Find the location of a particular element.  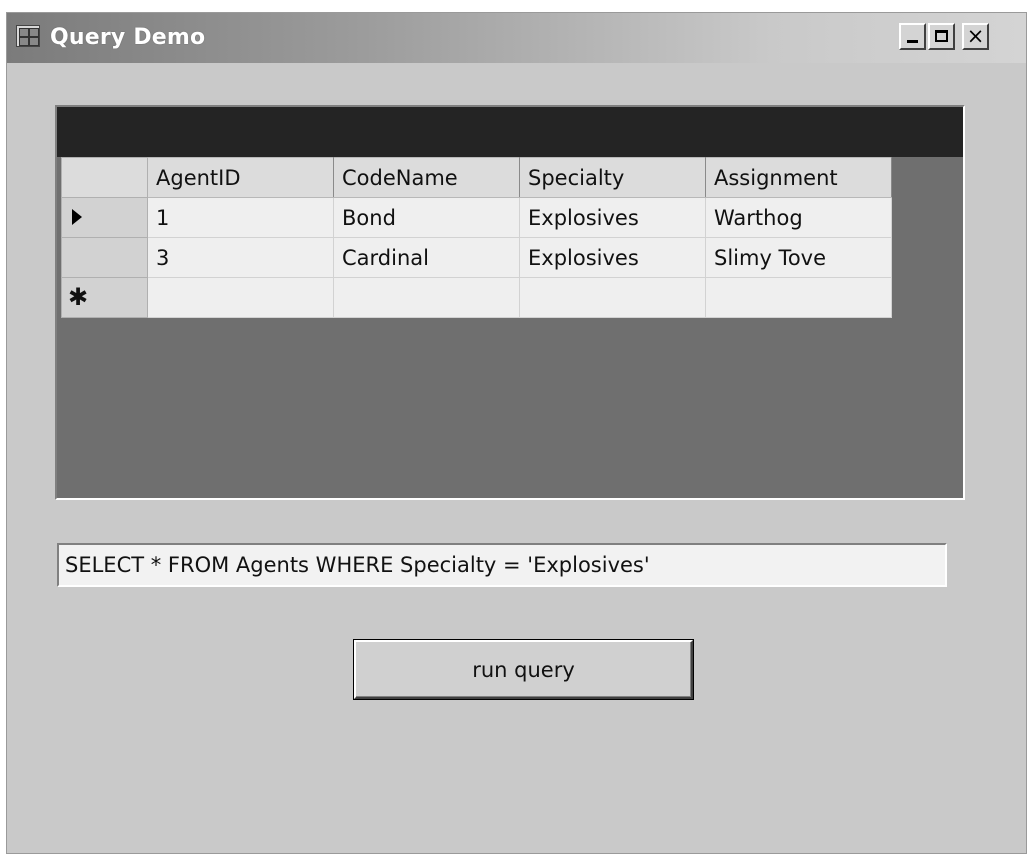

row-header-new: ✱ is located at coordinates (104, 297).